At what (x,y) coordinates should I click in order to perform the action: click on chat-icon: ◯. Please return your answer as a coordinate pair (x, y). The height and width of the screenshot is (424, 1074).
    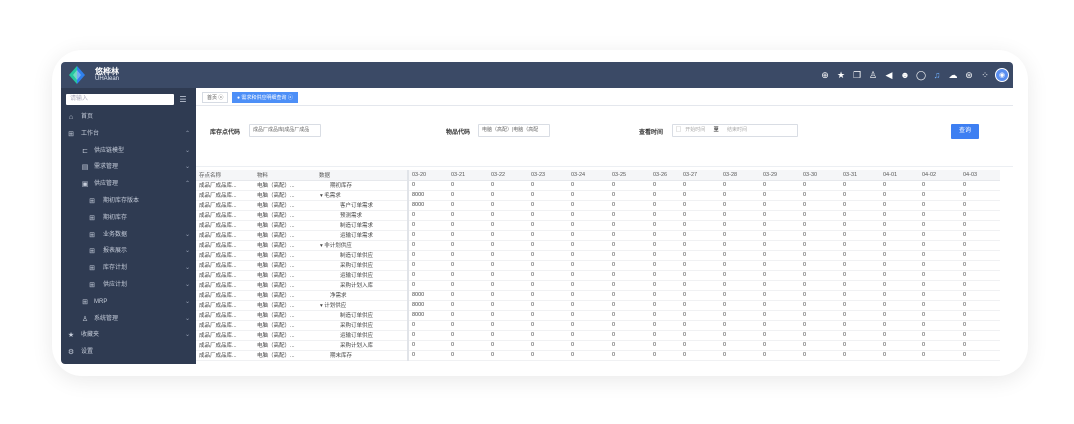
    Looking at the image, I should click on (921, 75).